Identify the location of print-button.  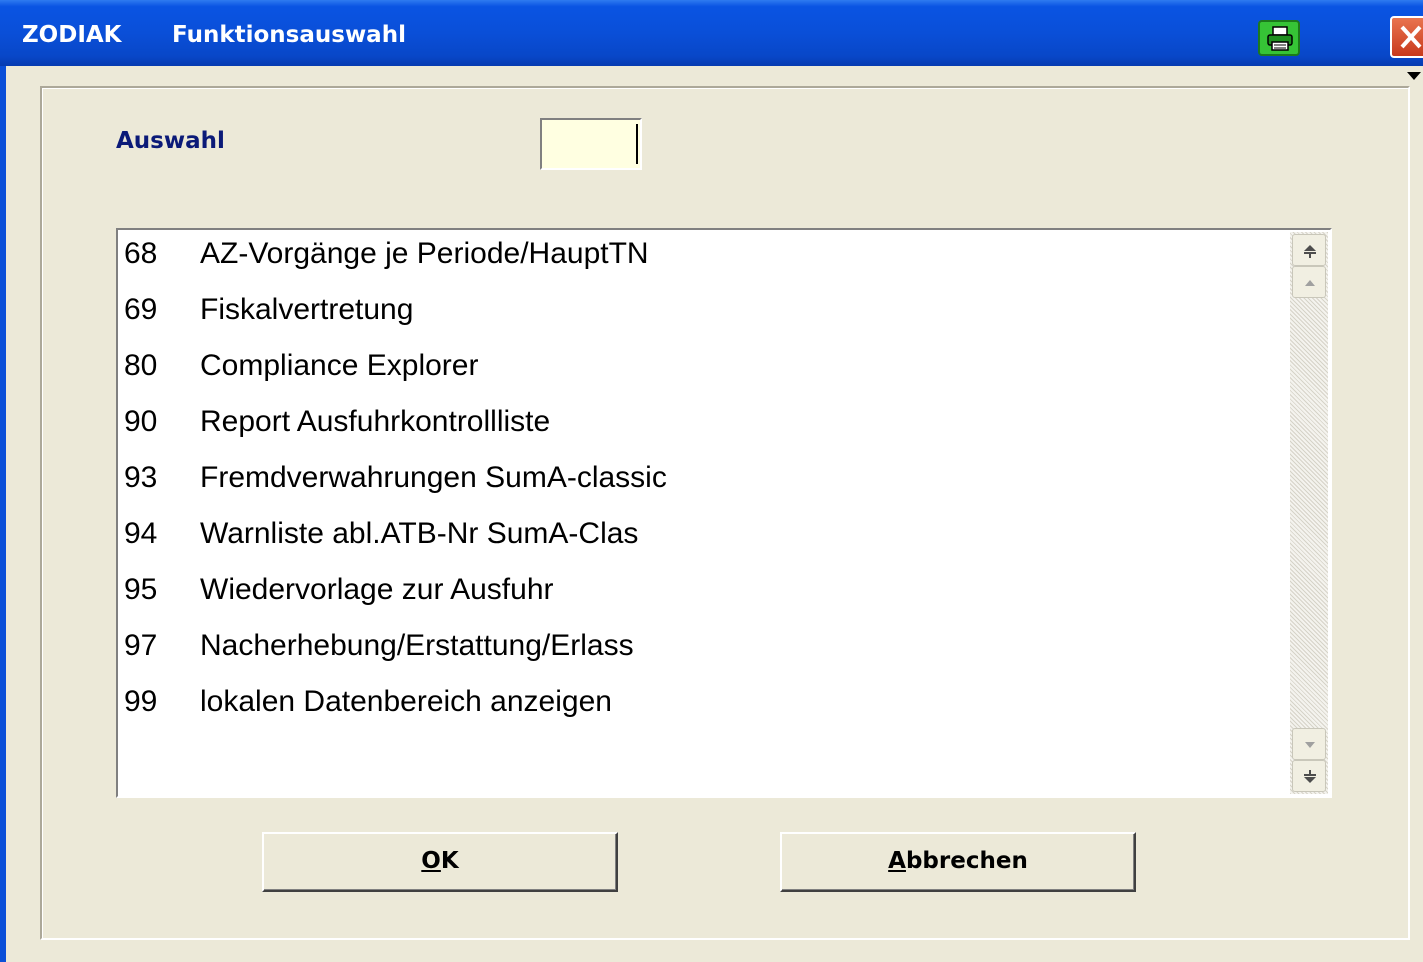
(1279, 38).